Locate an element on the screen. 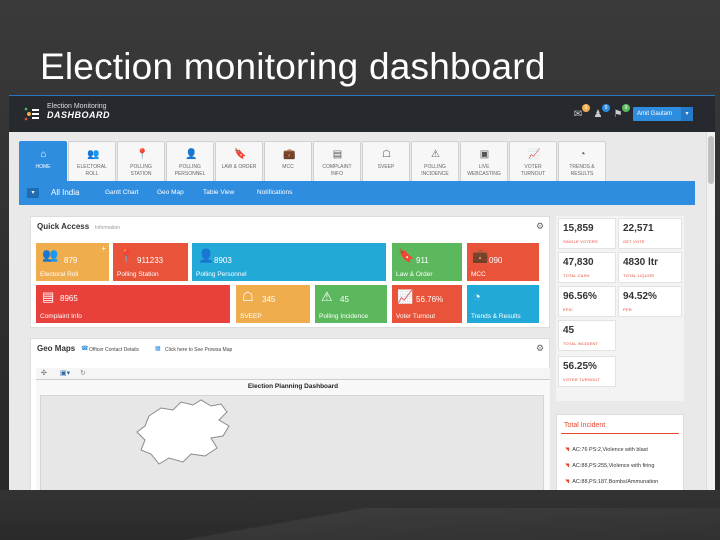 The image size is (720, 540). notification-badge: 9 is located at coordinates (626, 108).